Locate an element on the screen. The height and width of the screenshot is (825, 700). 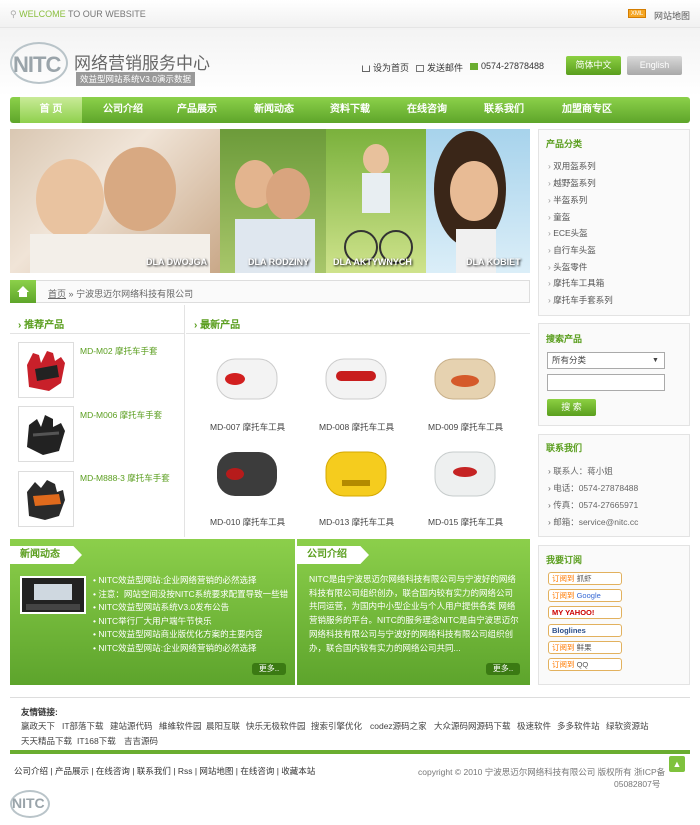
footer-link: 网站地图 is located at coordinates (216, 771).